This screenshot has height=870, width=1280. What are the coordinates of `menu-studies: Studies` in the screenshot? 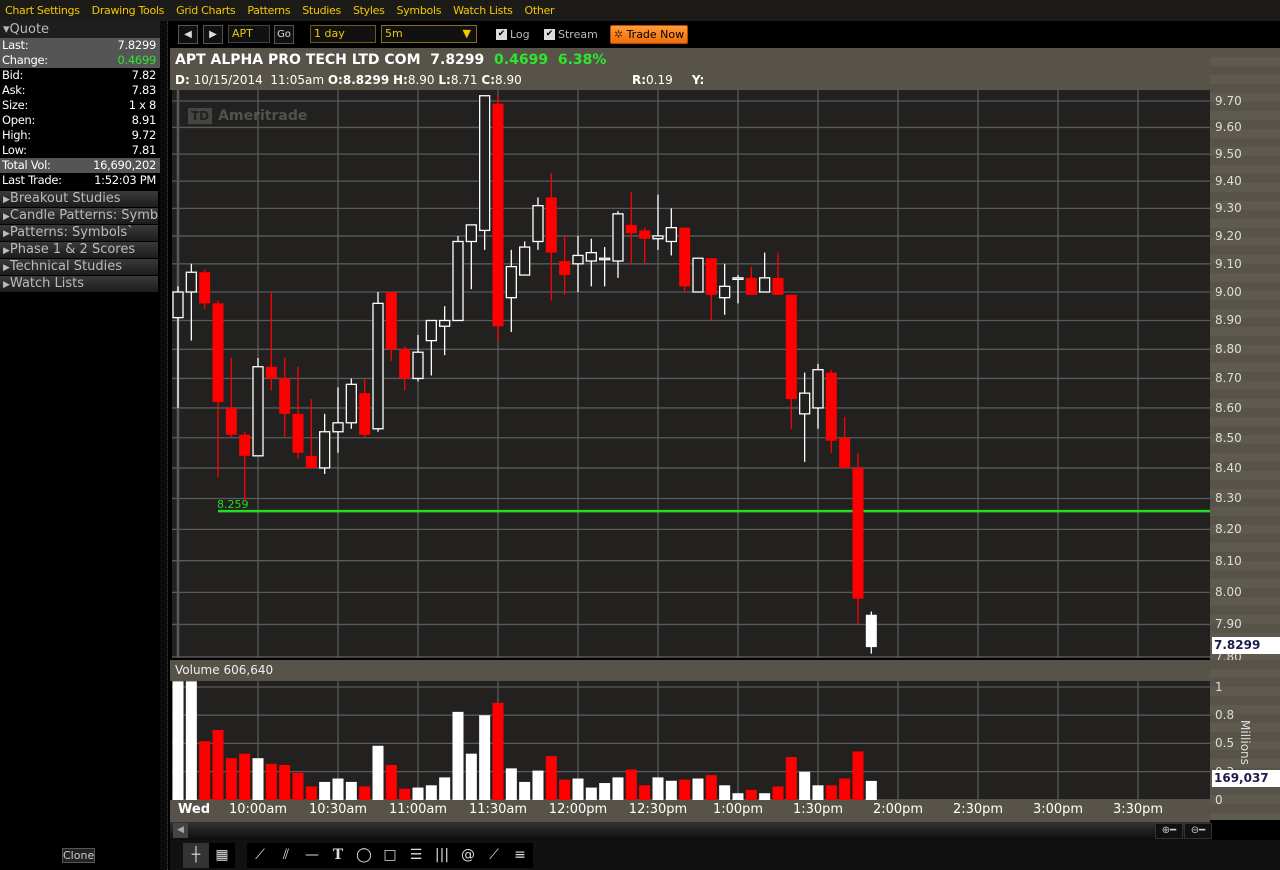 It's located at (321, 10).